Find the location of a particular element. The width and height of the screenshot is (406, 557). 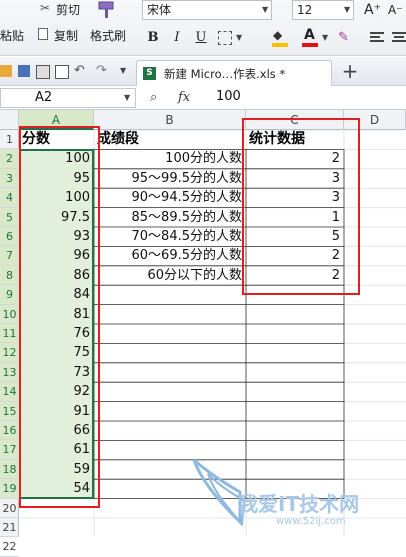

row-header-8: 8 is located at coordinates (9, 275).